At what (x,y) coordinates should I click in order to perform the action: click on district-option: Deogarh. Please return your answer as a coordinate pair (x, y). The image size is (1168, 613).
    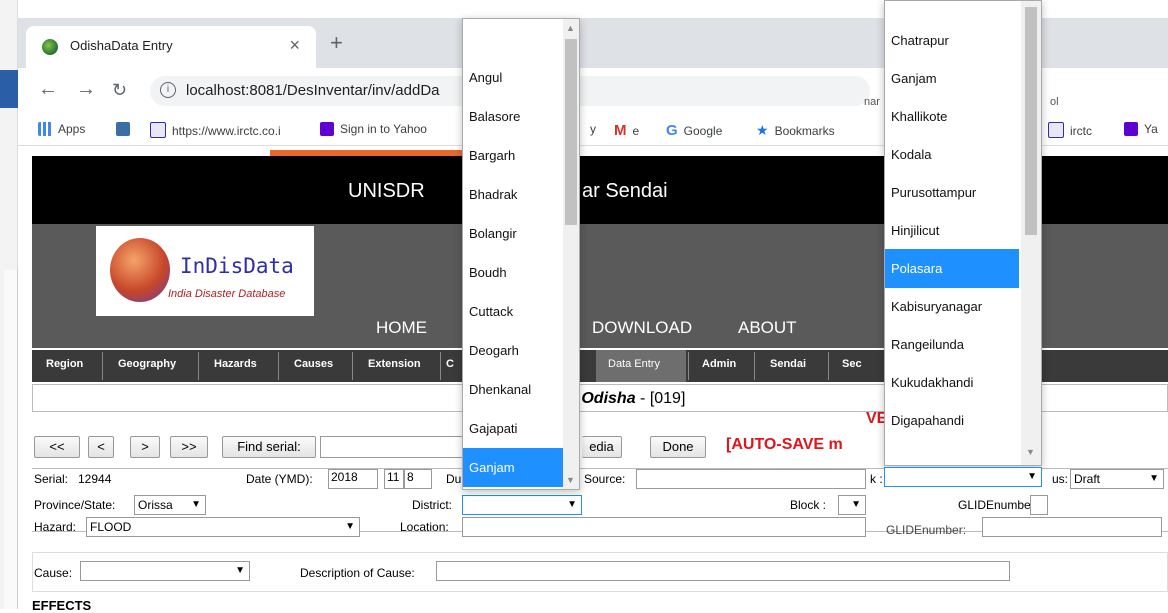
    Looking at the image, I should click on (513, 350).